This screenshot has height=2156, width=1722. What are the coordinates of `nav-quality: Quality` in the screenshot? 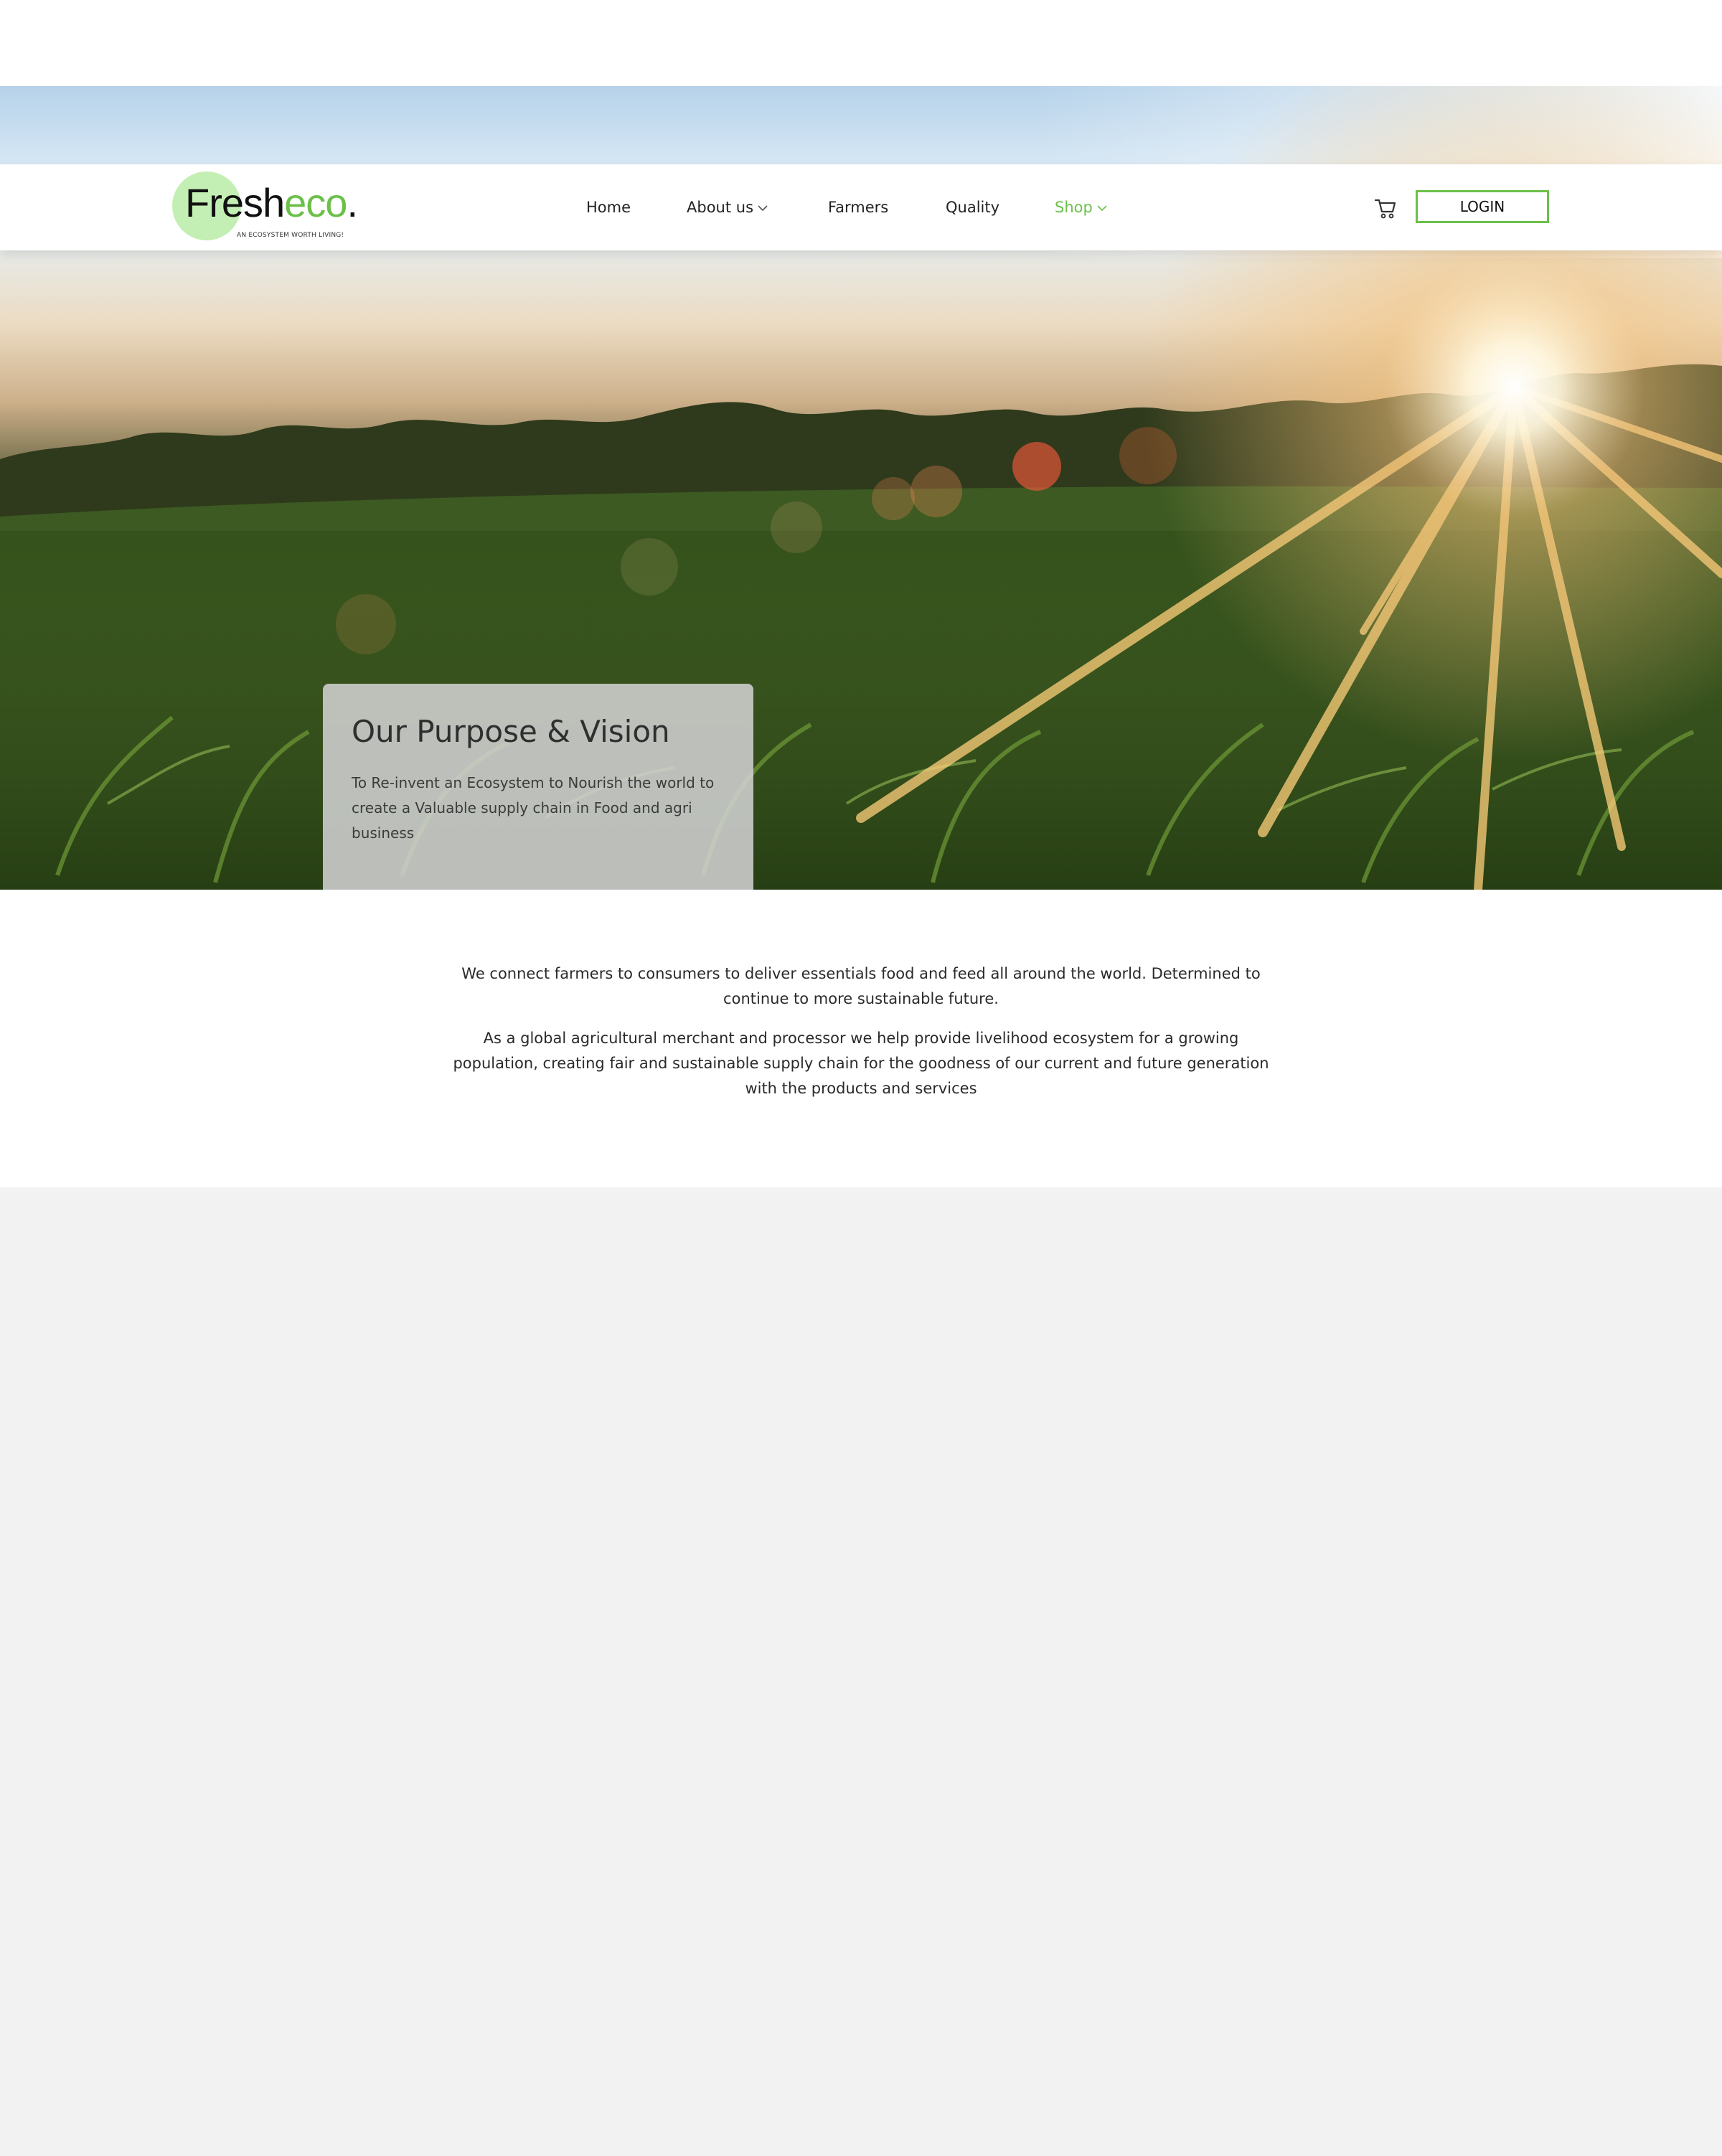 It's located at (972, 208).